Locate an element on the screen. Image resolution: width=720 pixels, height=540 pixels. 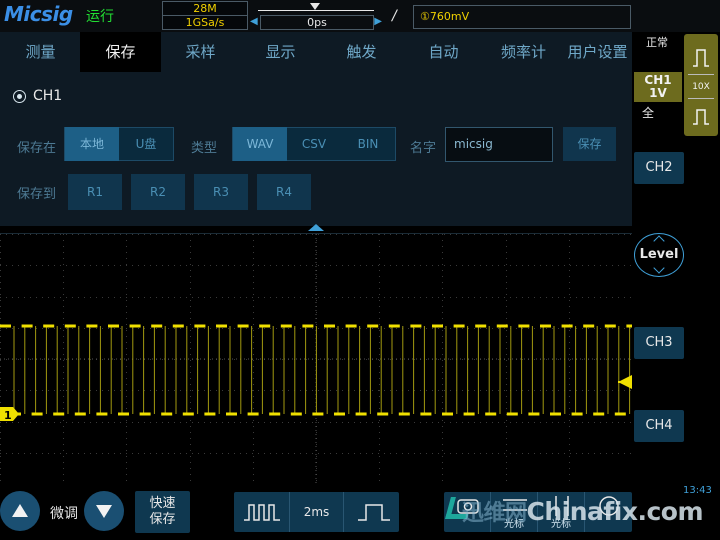
rising-edge-icon: / is located at coordinates (394, 16).